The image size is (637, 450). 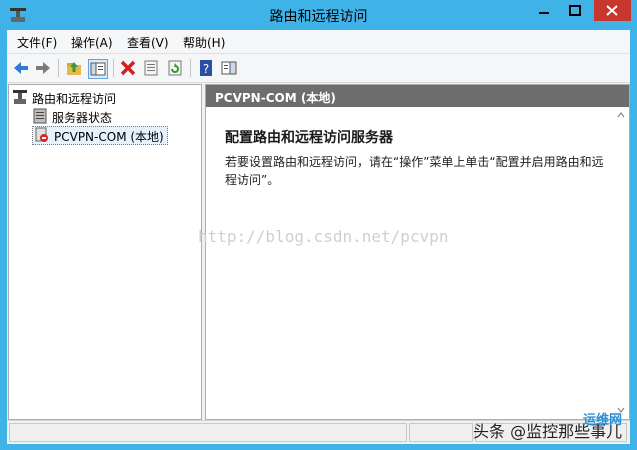 I want to click on watermark-logo: 运维网, so click(x=603, y=420).